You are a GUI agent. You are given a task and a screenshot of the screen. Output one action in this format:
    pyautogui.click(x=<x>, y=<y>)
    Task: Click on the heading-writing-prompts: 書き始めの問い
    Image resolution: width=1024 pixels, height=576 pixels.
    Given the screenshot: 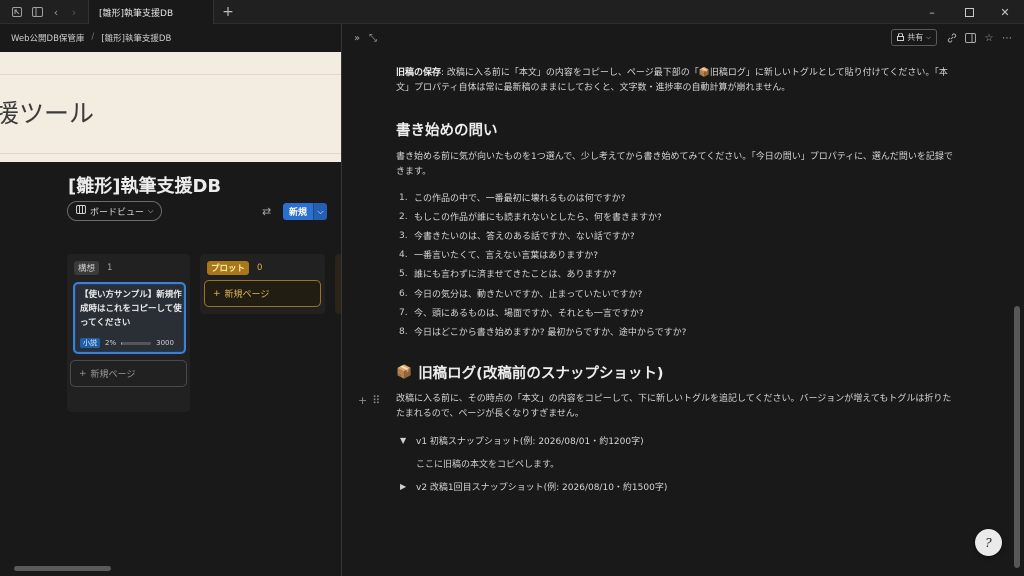 What is the action you would take?
    pyautogui.click(x=447, y=129)
    